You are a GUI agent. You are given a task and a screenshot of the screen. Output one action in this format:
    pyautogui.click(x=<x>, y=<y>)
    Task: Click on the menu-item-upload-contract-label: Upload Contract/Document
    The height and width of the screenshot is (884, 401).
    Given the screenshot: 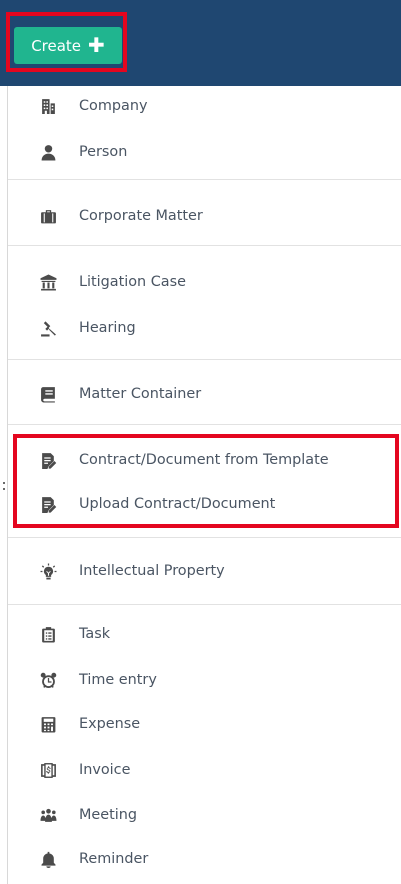 What is the action you would take?
    pyautogui.click(x=177, y=504)
    